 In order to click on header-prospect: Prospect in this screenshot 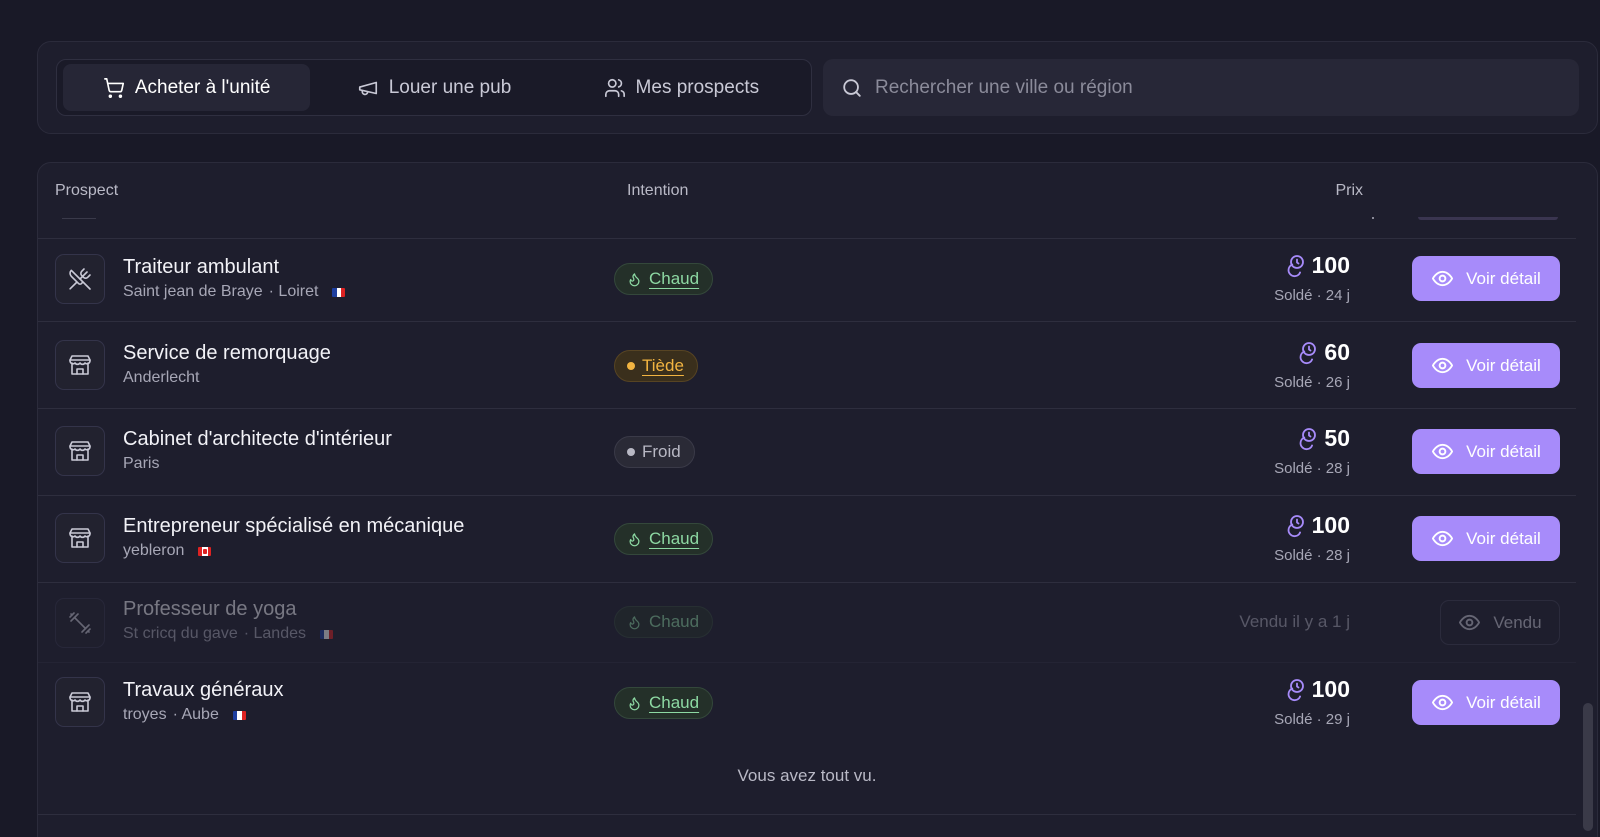, I will do `click(87, 190)`.